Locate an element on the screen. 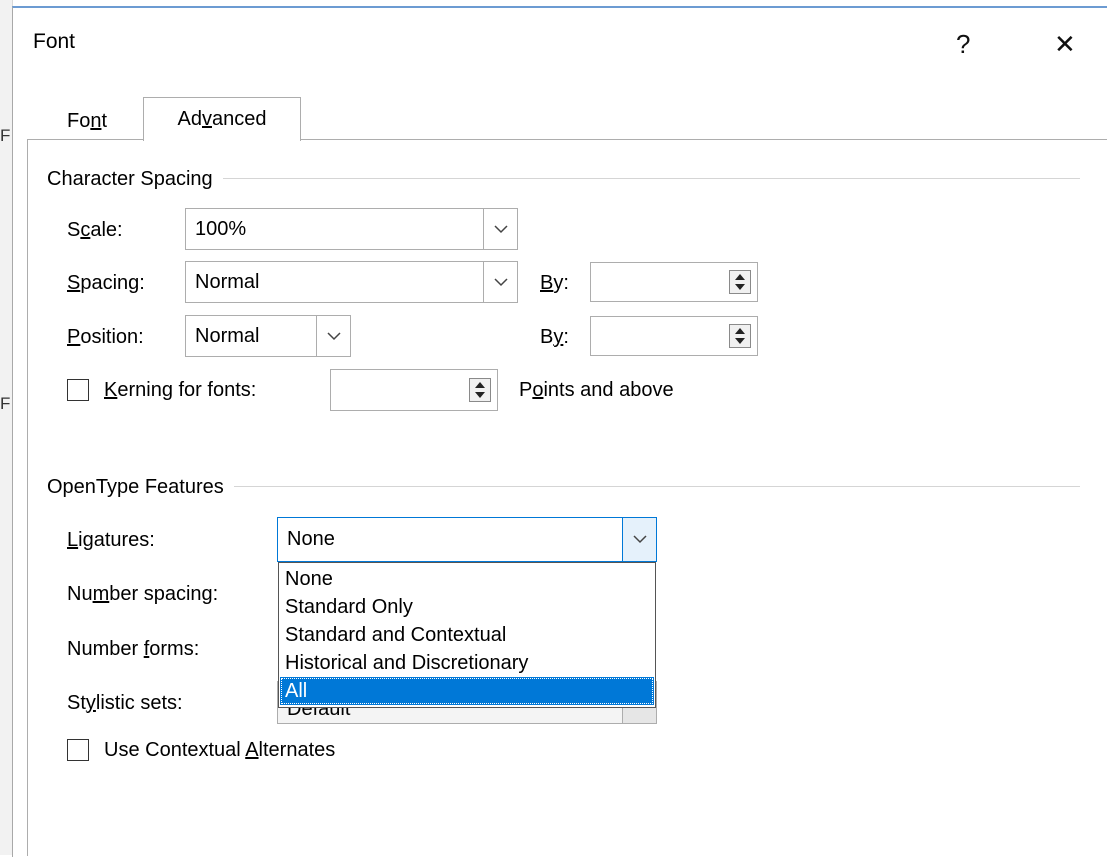 The image size is (1107, 857). position-combobox: Normal is located at coordinates (268, 336).